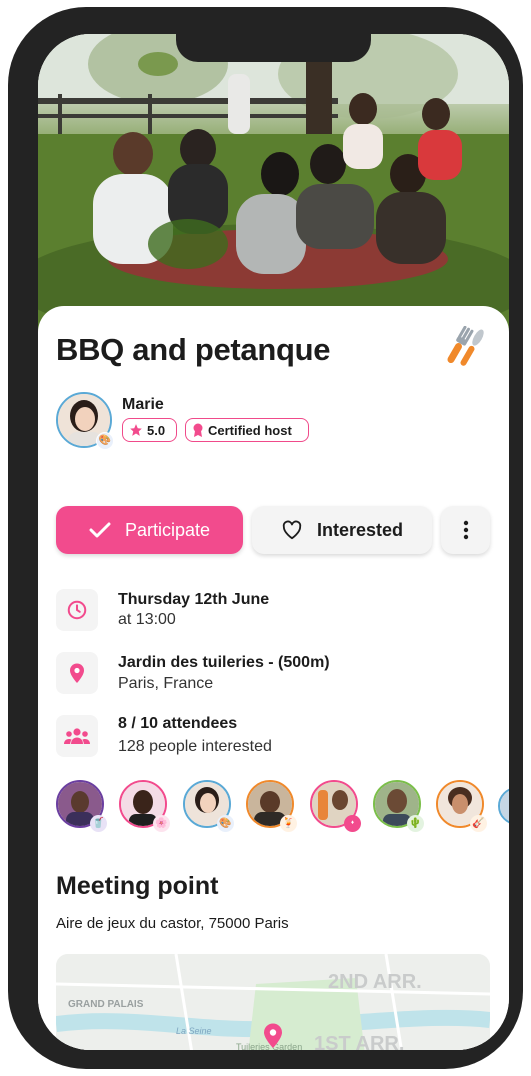  Describe the element at coordinates (100, 530) in the screenshot. I see `check-icon` at that location.